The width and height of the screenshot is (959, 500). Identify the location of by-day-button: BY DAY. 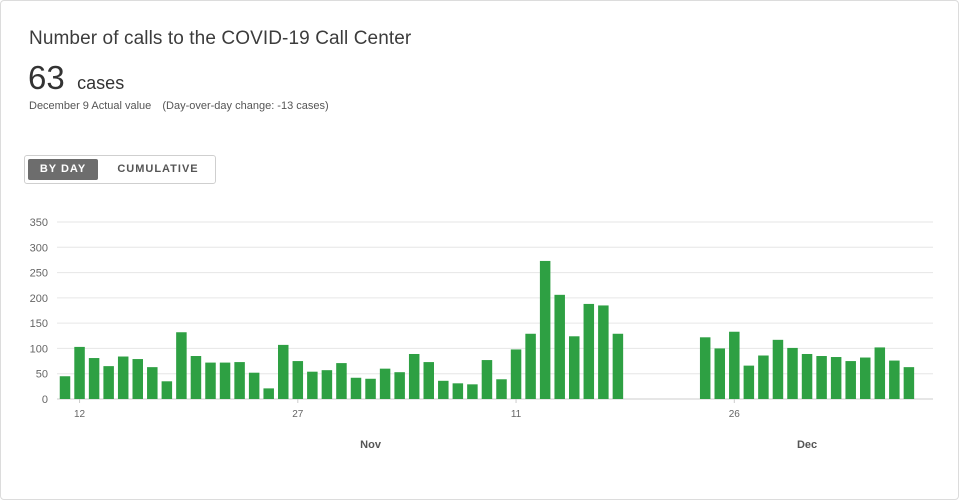
(63, 169).